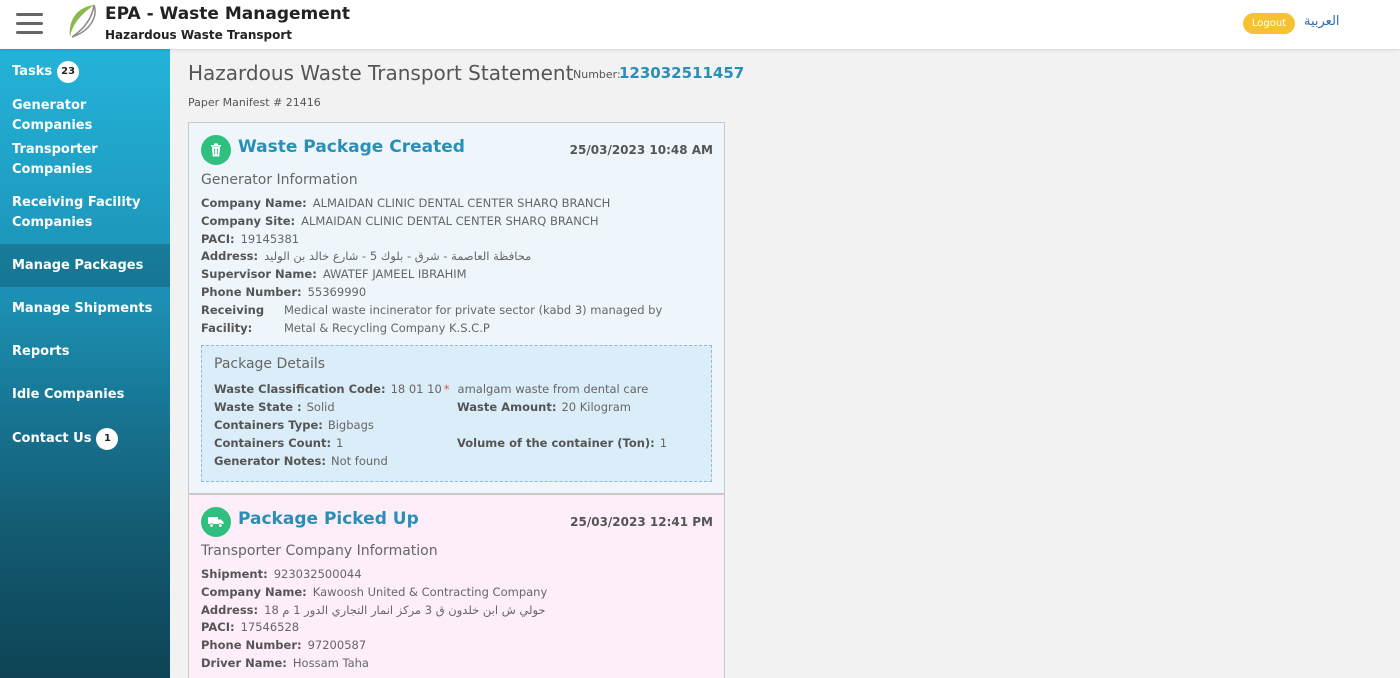  I want to click on sidebar-item-label: Transporter Companies, so click(55, 159).